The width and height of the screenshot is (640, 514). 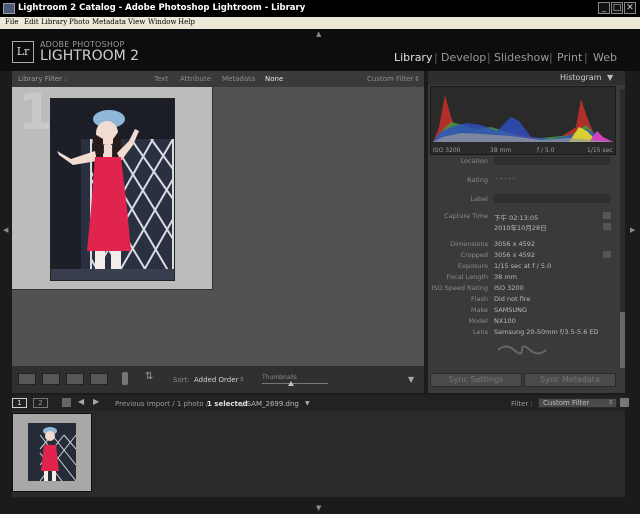 I want to click on histogram-aperture: f / 5.0, so click(x=546, y=150).